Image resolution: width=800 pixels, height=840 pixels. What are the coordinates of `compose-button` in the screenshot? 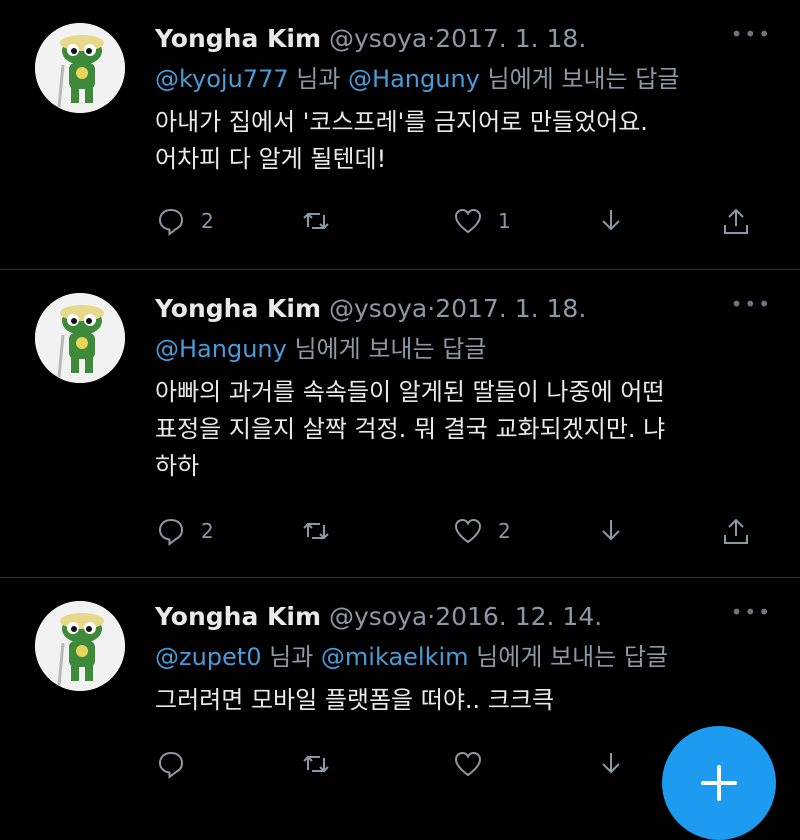 It's located at (719, 783).